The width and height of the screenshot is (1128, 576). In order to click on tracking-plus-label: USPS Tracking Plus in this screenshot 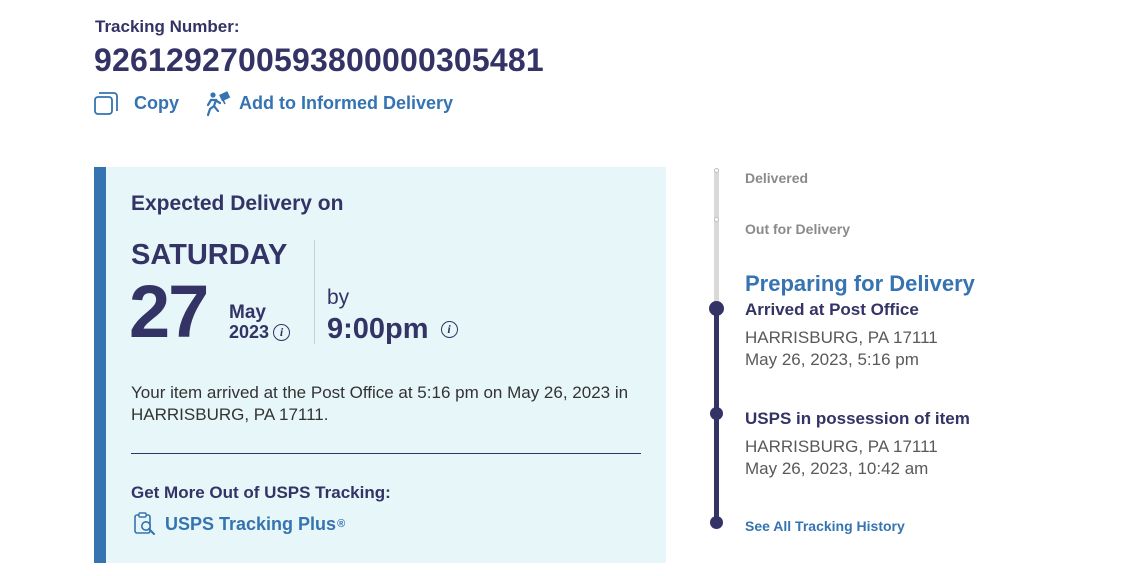, I will do `click(251, 523)`.